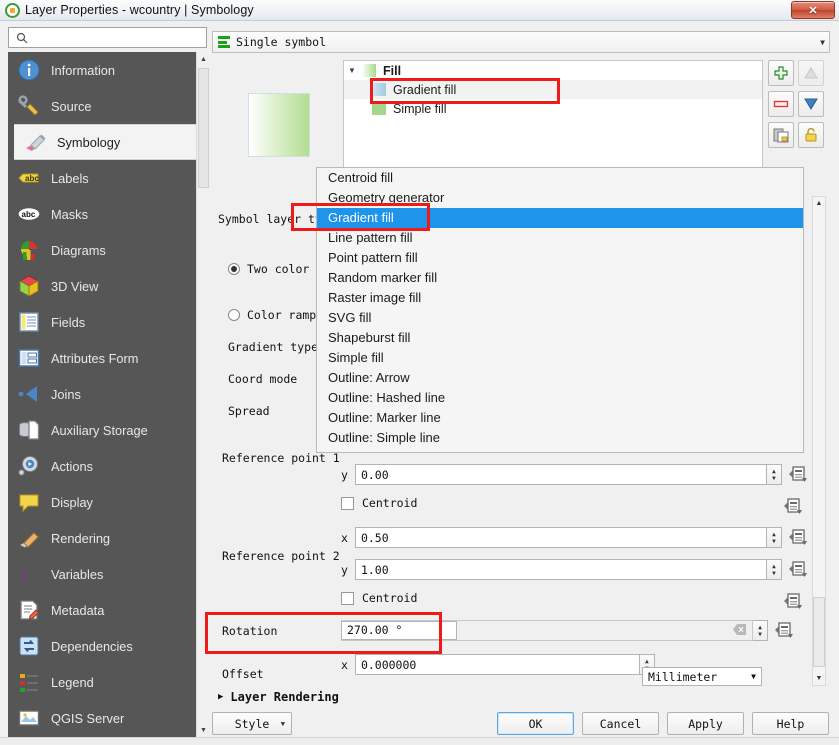  What do you see at coordinates (813, 10) in the screenshot?
I see `close-button: ✕` at bounding box center [813, 10].